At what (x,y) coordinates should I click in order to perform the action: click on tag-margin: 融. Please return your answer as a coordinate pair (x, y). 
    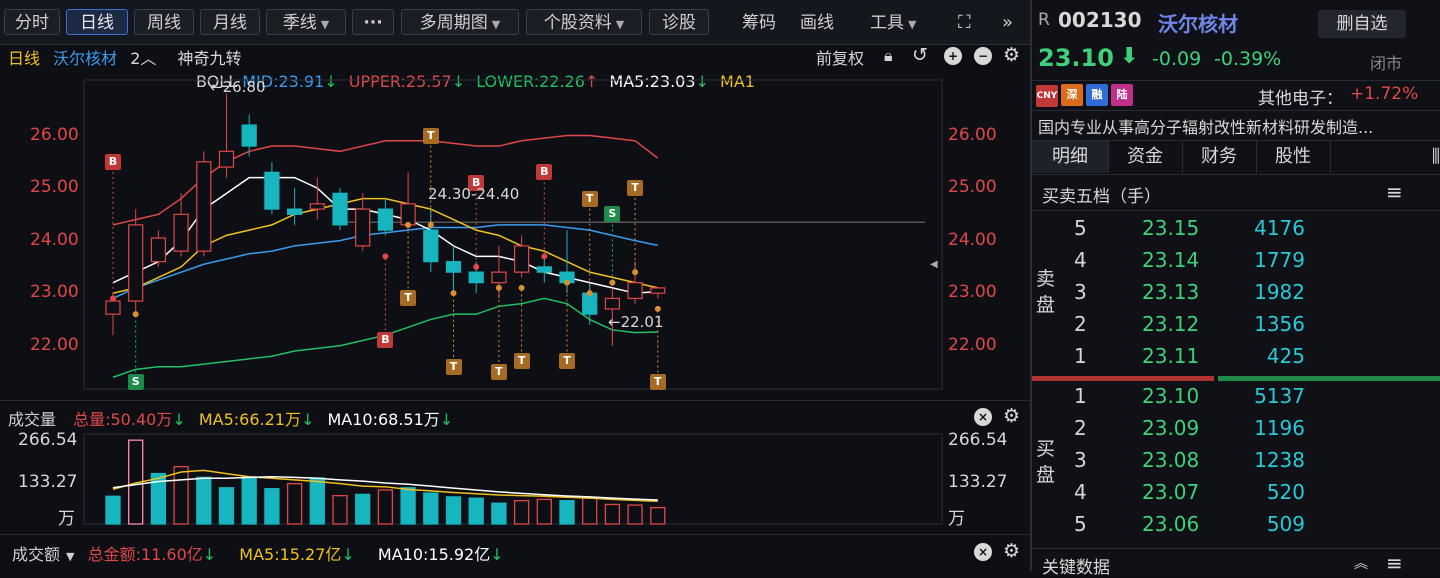
    Looking at the image, I should click on (1097, 95).